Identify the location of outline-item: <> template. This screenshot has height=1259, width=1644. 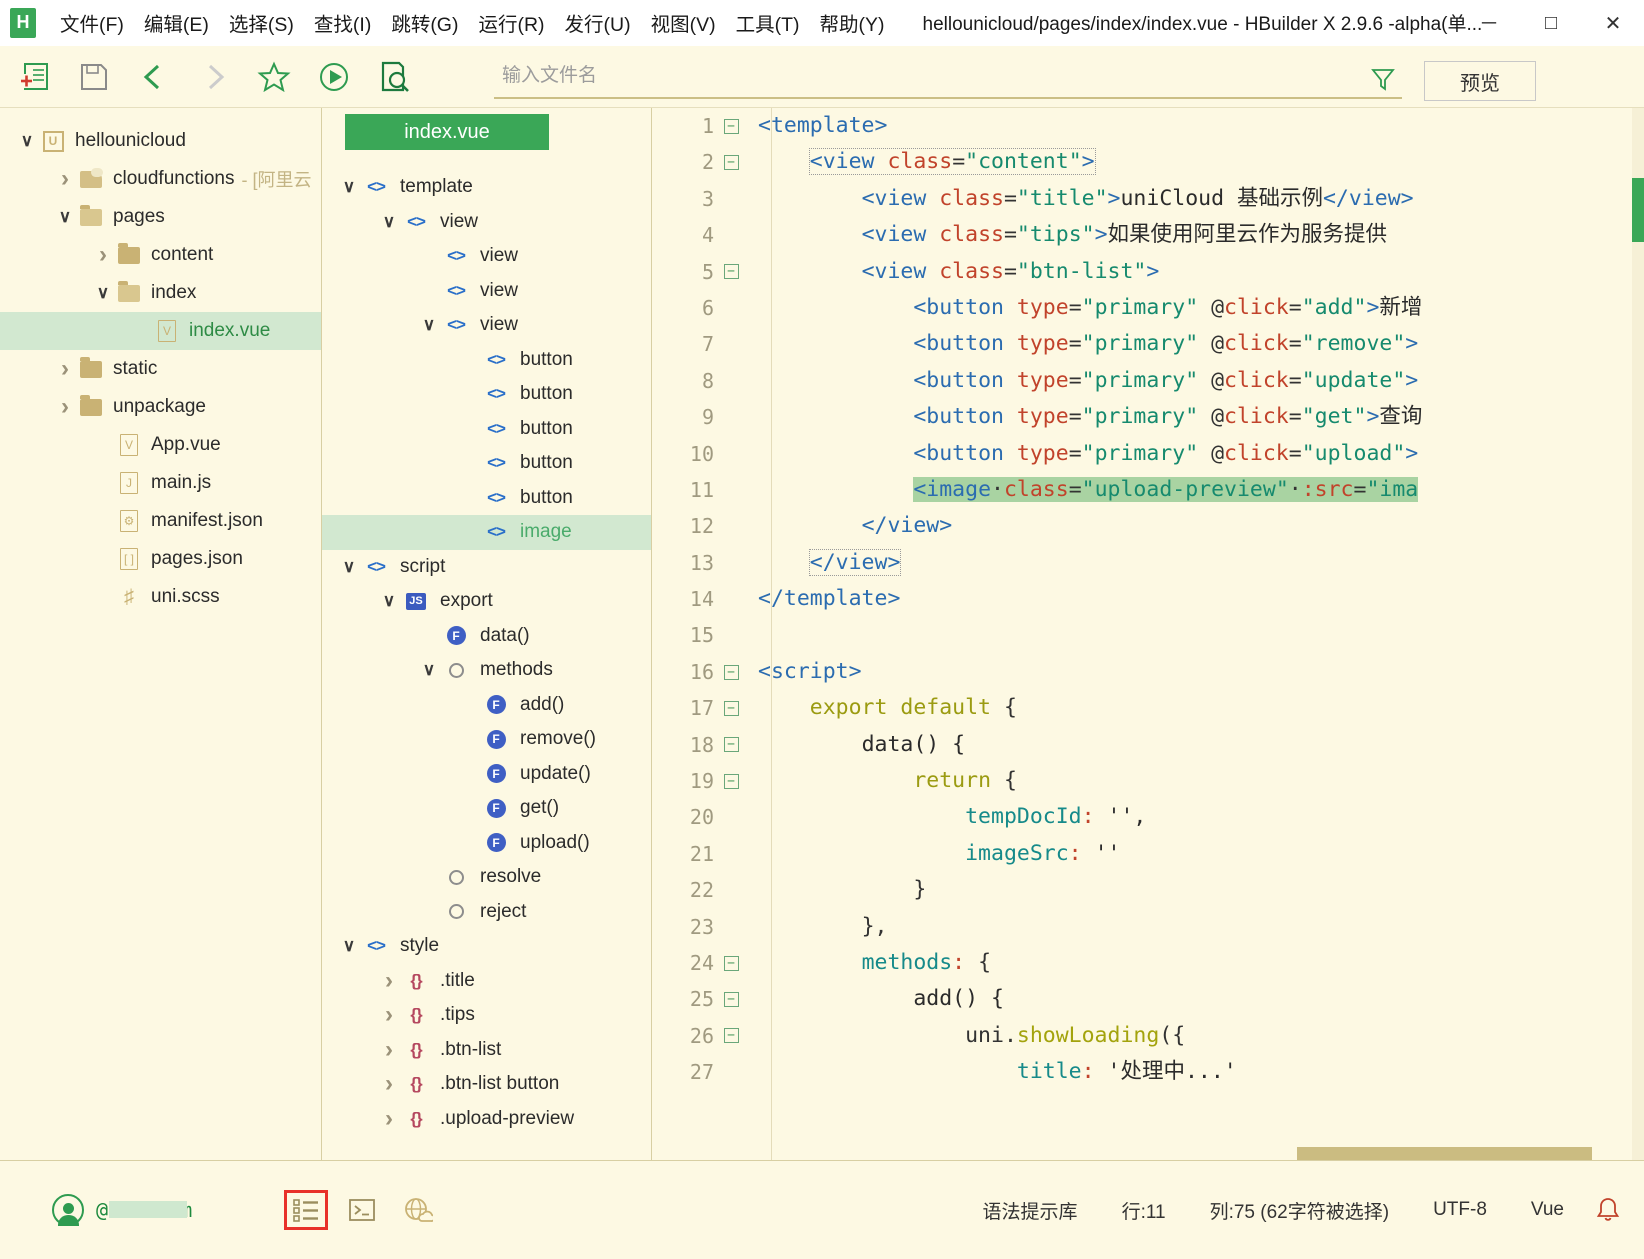
(486, 187).